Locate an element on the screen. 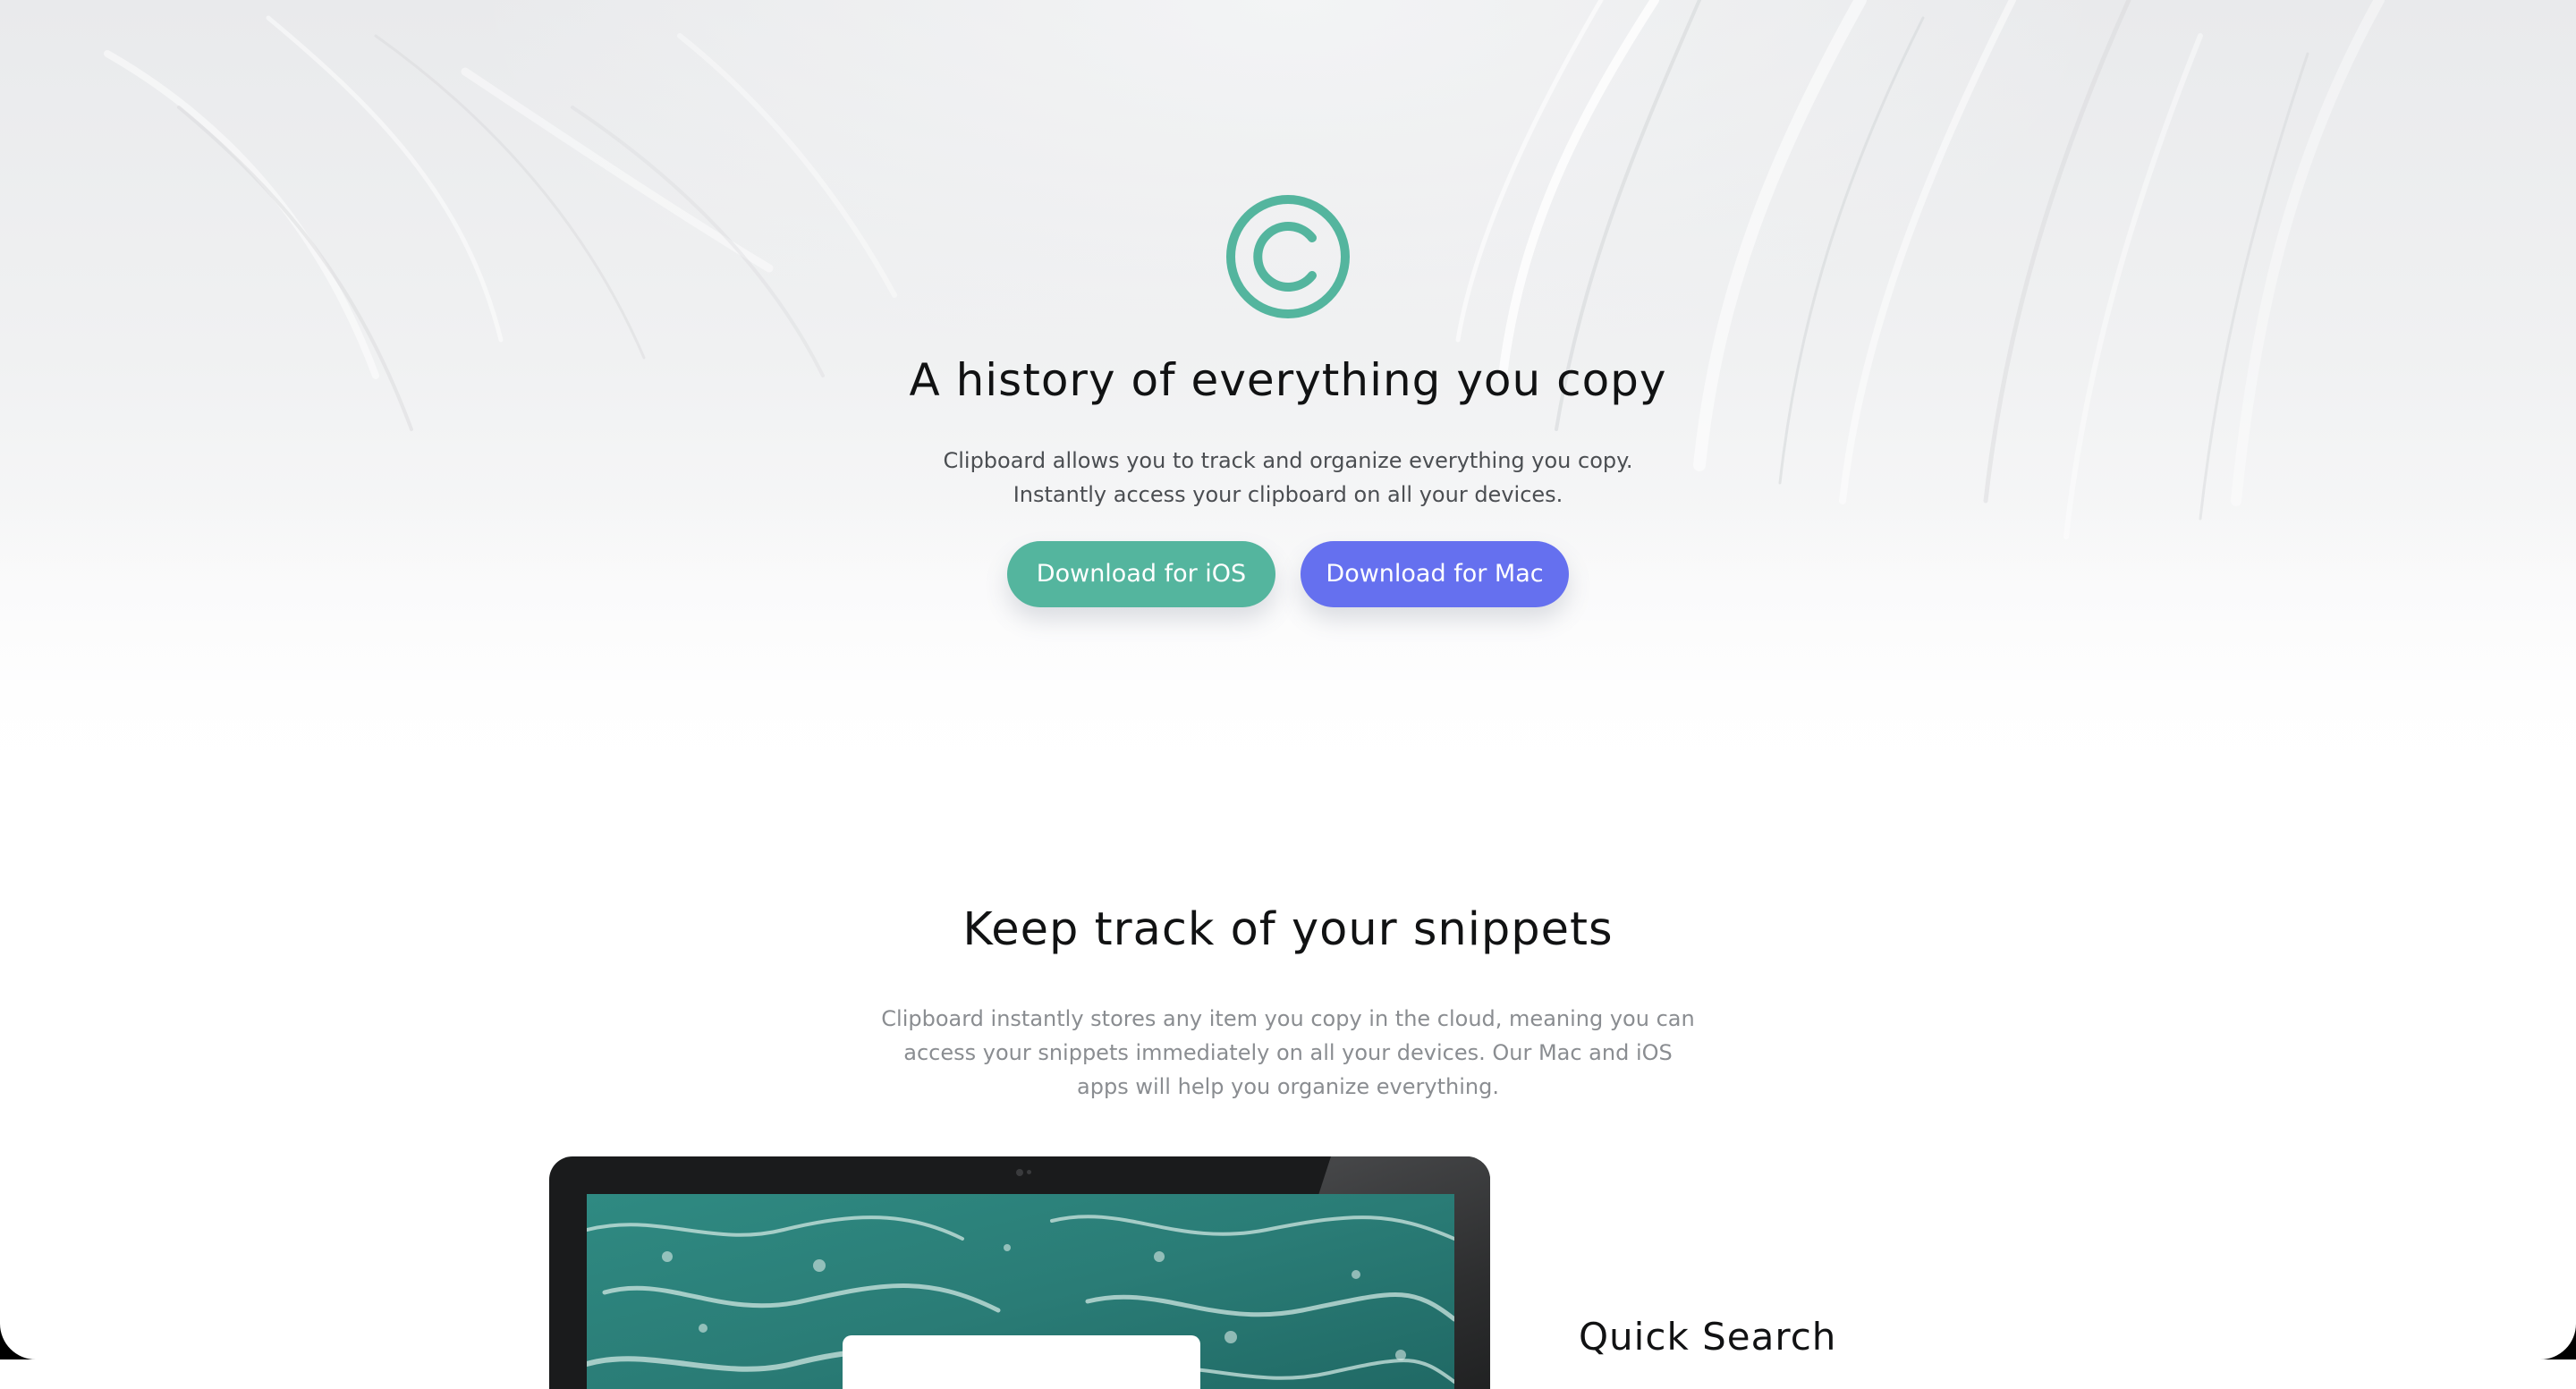 The width and height of the screenshot is (2576, 1389). download-ios-button: Download for iOS is located at coordinates (1141, 574).